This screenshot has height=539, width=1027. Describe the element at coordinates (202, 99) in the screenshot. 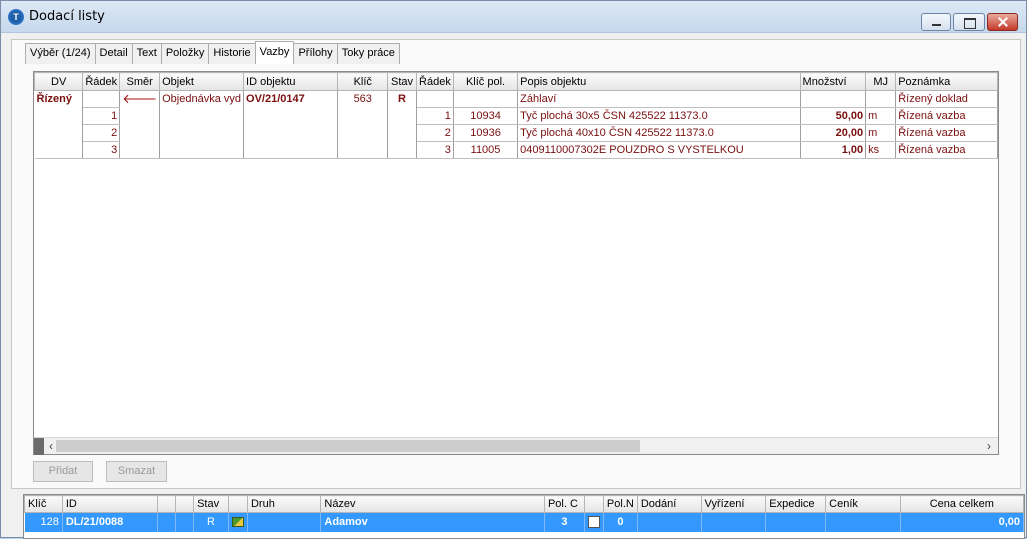

I see `cell-objekt: Objednávka vyd` at that location.